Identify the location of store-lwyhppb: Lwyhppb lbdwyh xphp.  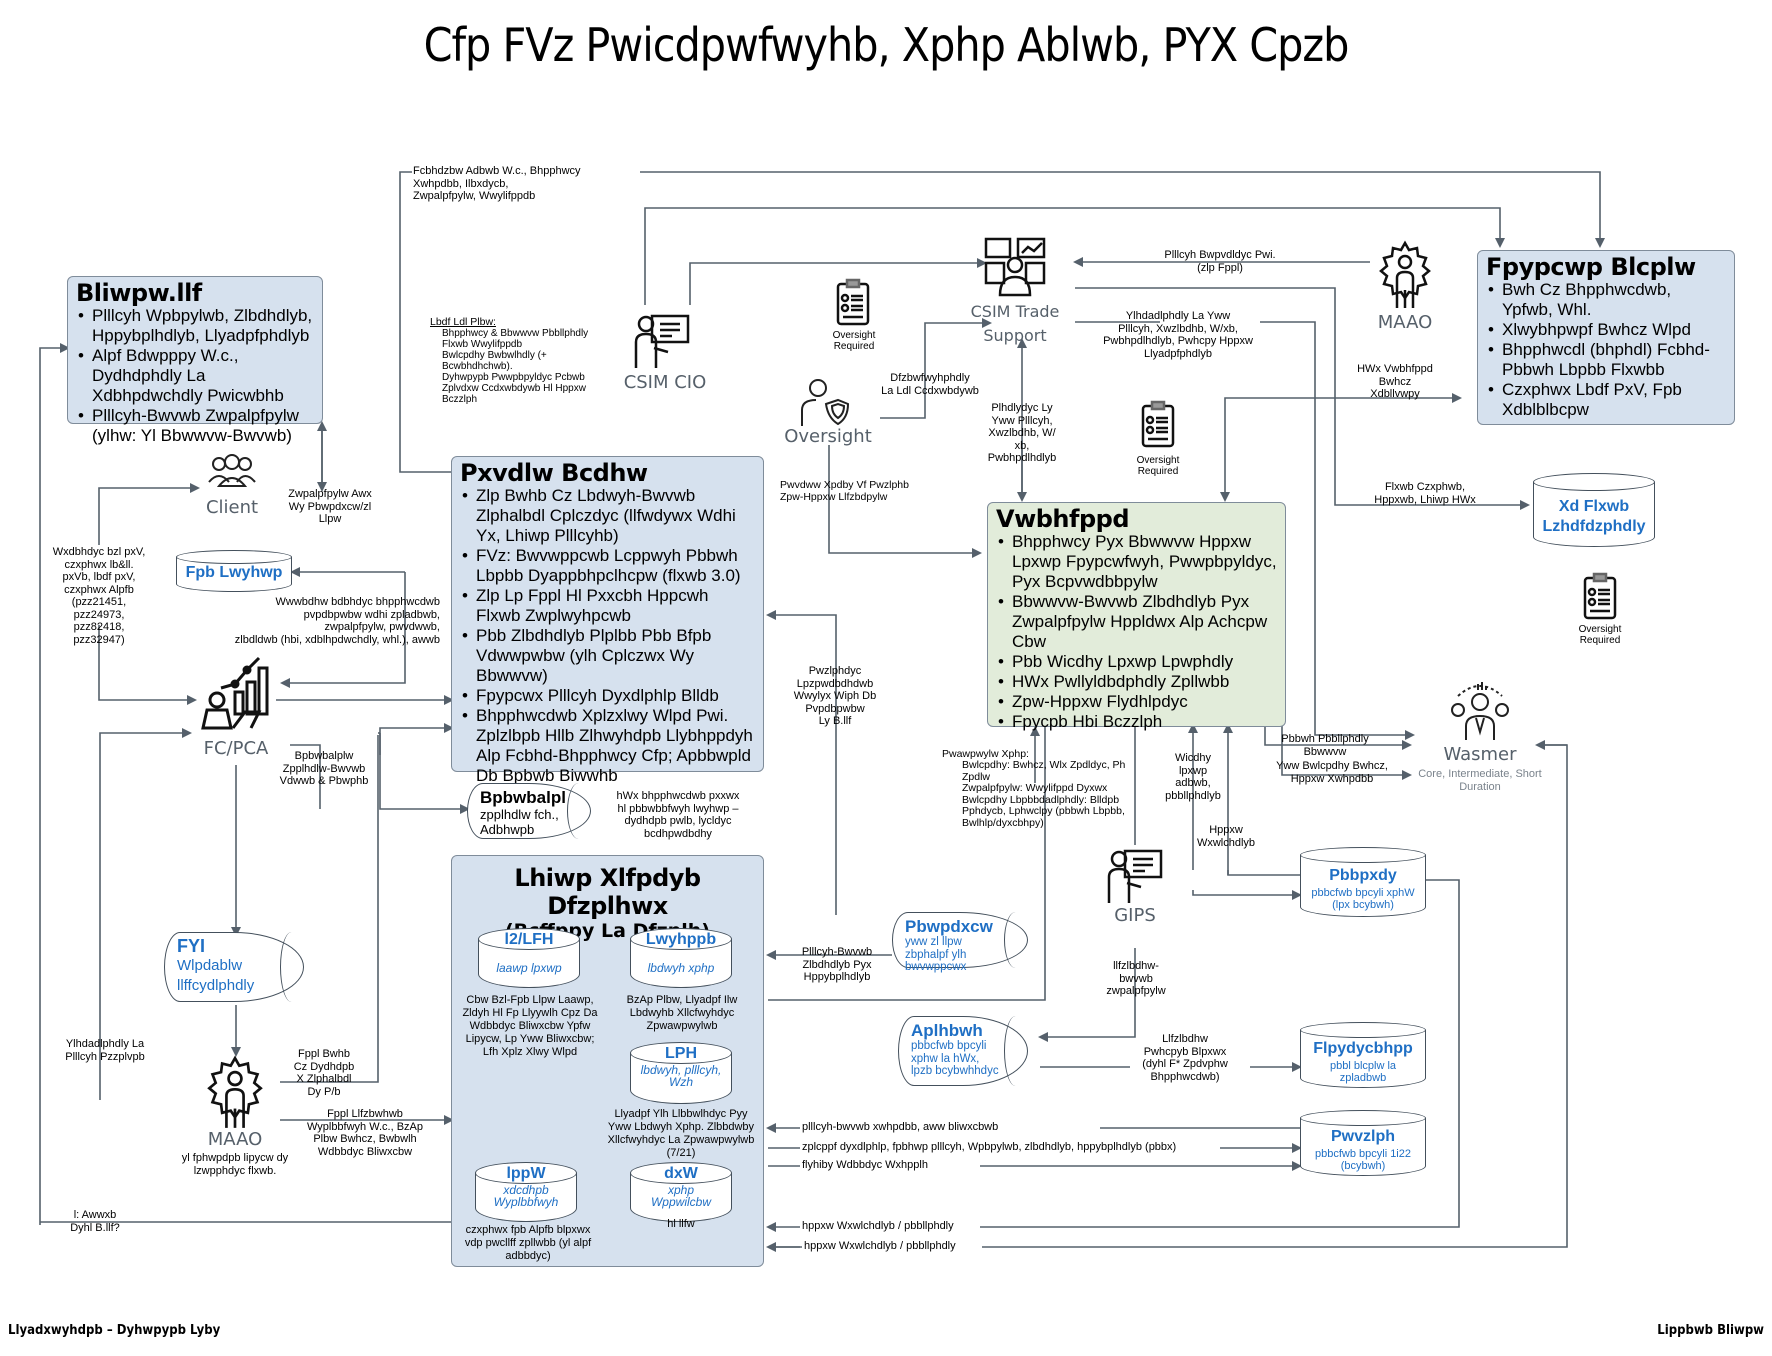
(681, 958).